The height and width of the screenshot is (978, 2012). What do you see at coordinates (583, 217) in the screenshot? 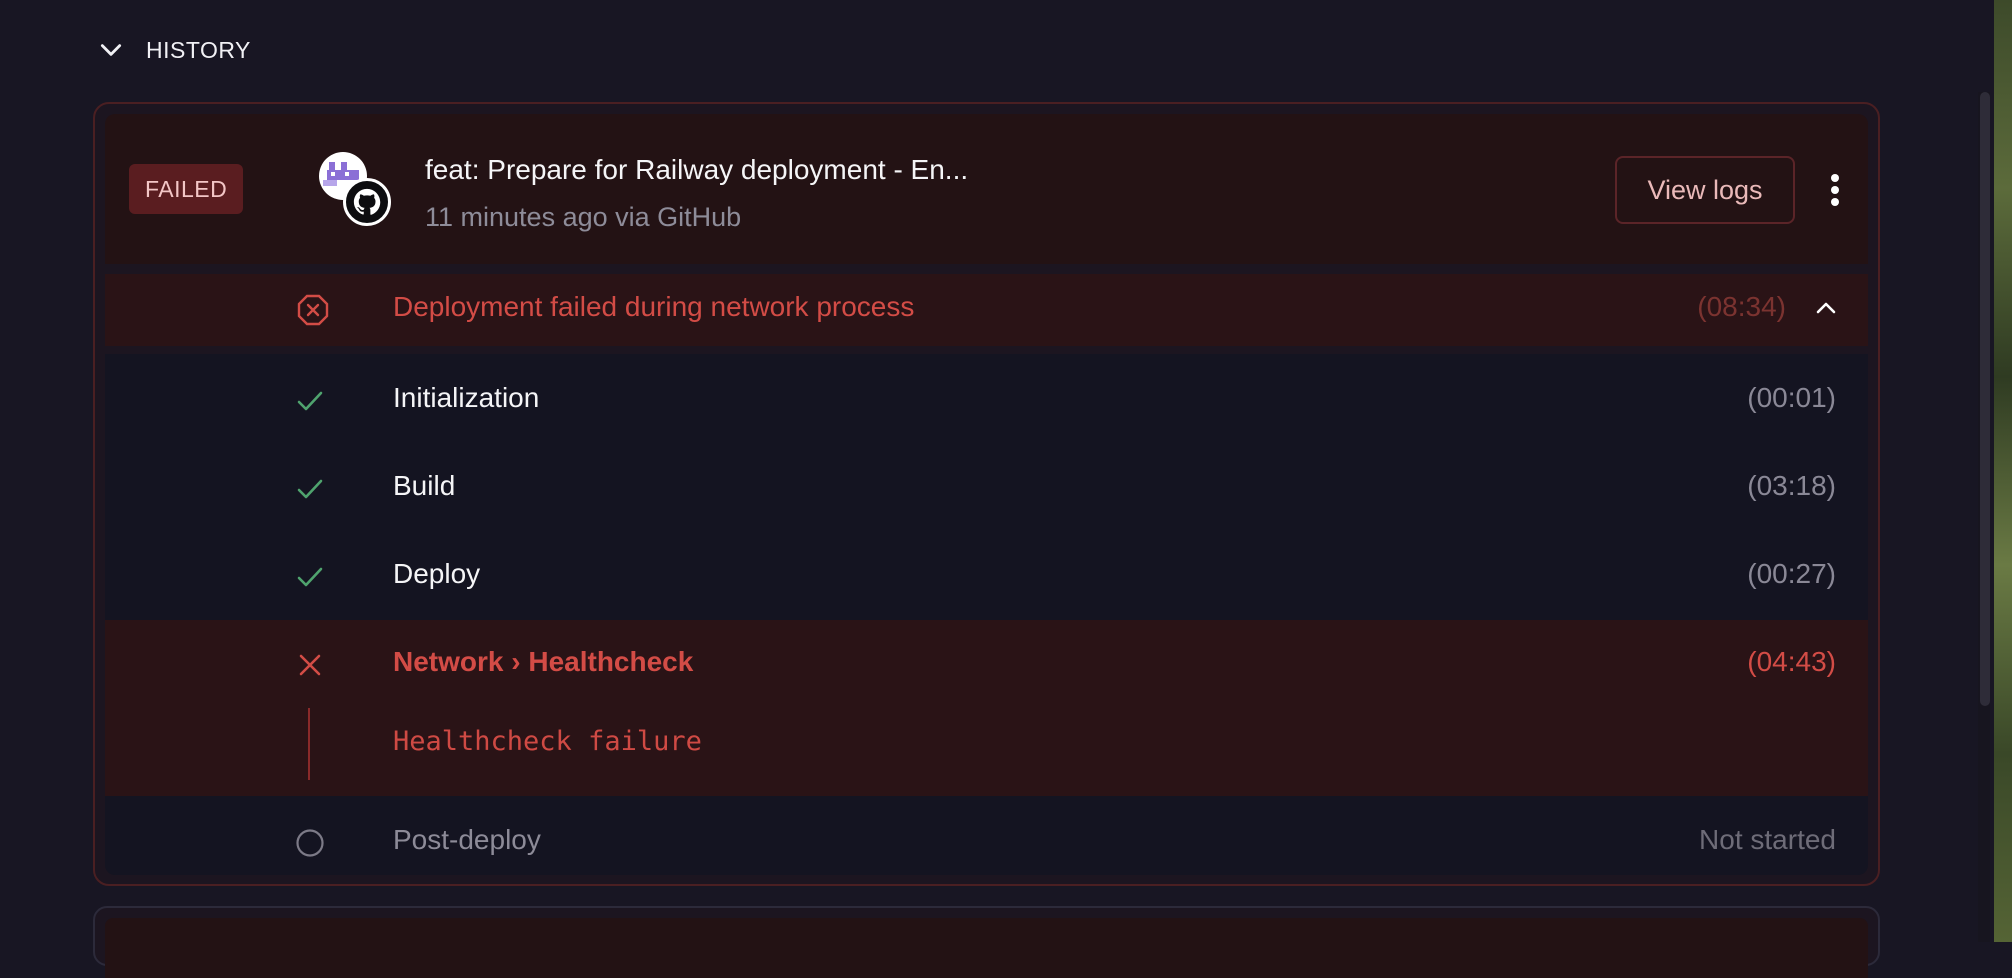
I see `commit-meta: 11 minutes ago via GitHub` at bounding box center [583, 217].